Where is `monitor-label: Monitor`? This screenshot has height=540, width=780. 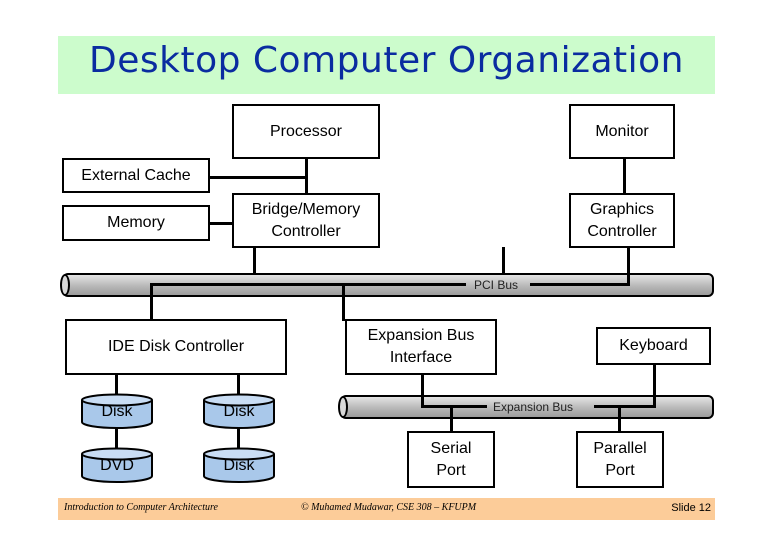 monitor-label: Monitor is located at coordinates (622, 131).